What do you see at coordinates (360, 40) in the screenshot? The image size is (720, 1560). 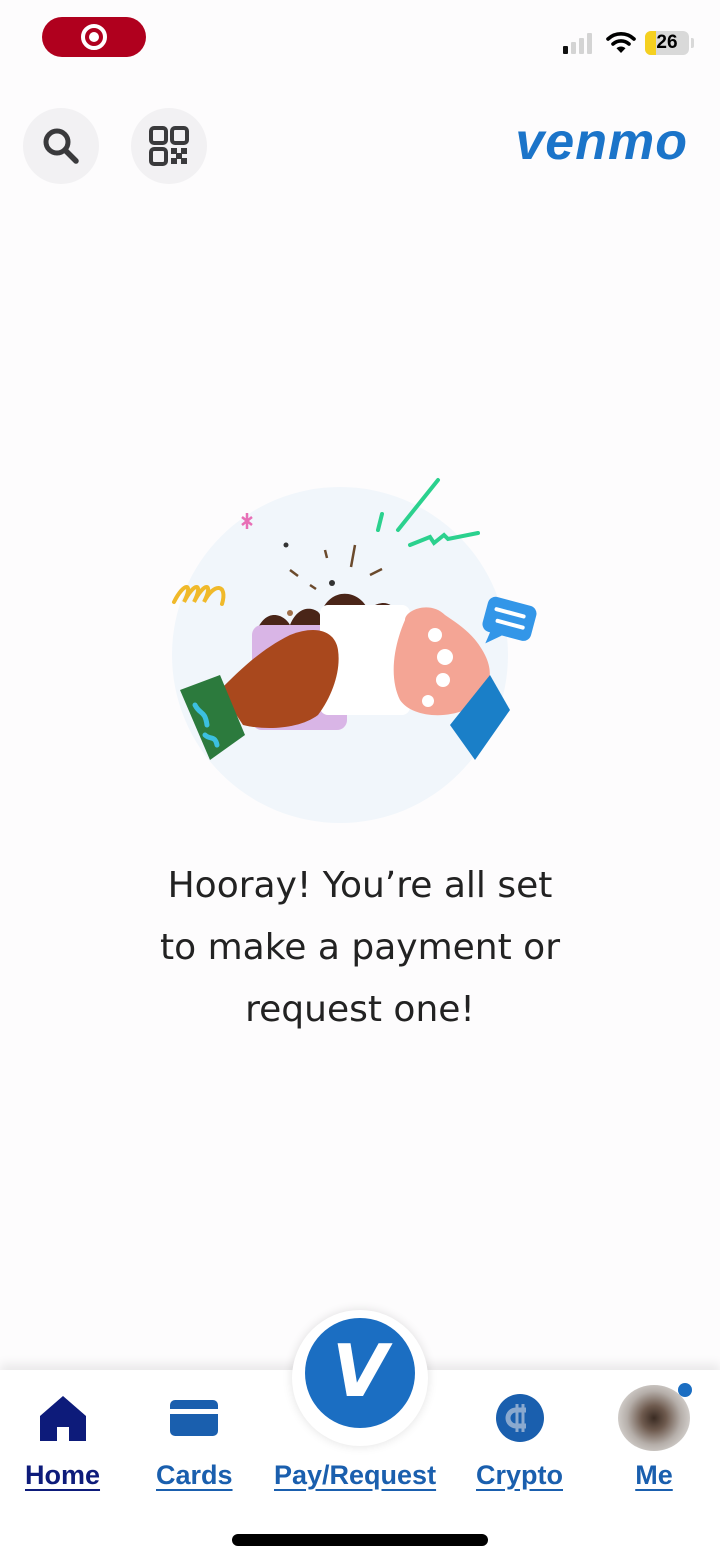 I see `status-bar: 26` at bounding box center [360, 40].